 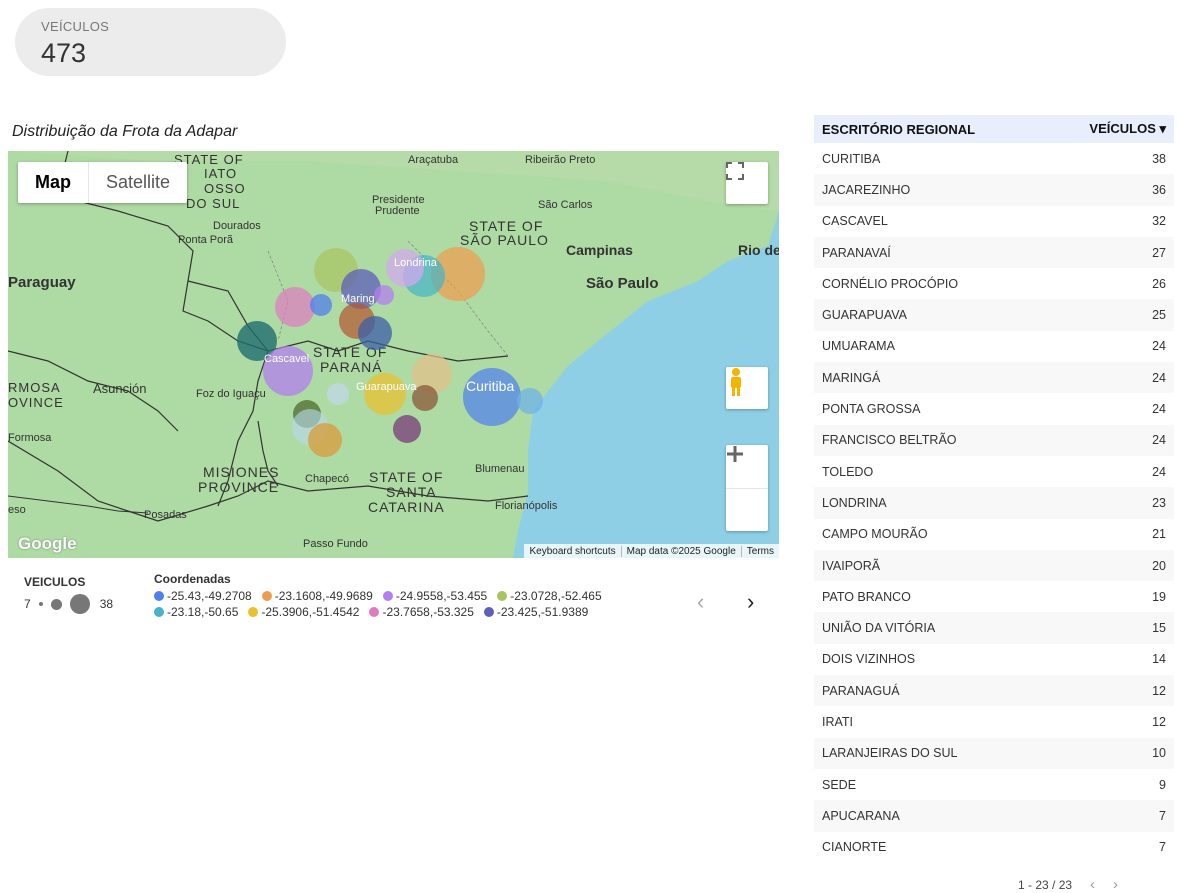 What do you see at coordinates (700, 602) in the screenshot?
I see `legend-prev-button: ‹` at bounding box center [700, 602].